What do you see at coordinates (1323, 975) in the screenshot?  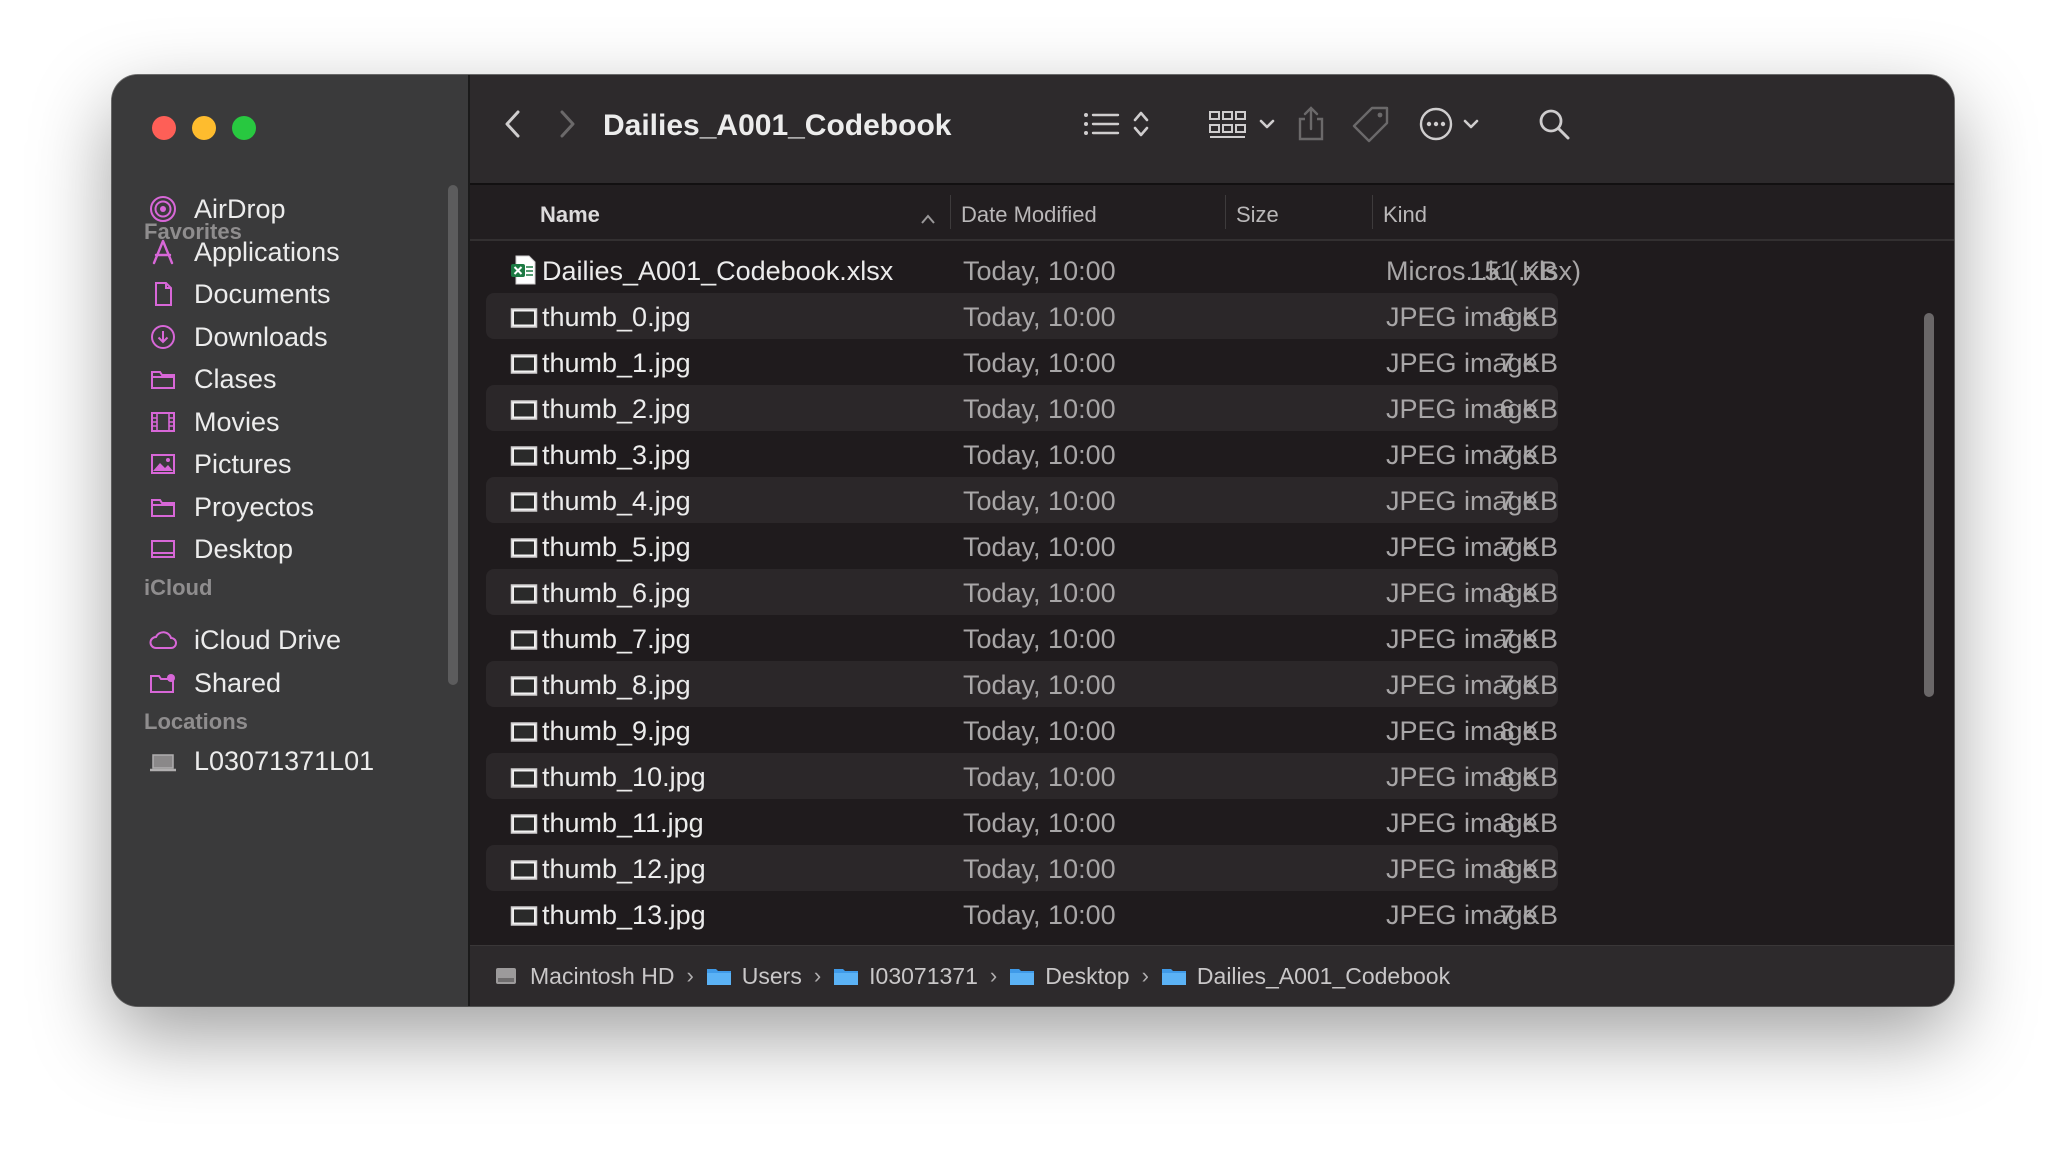 I see `path-crumb-label: Dailies_A001_Codebook` at bounding box center [1323, 975].